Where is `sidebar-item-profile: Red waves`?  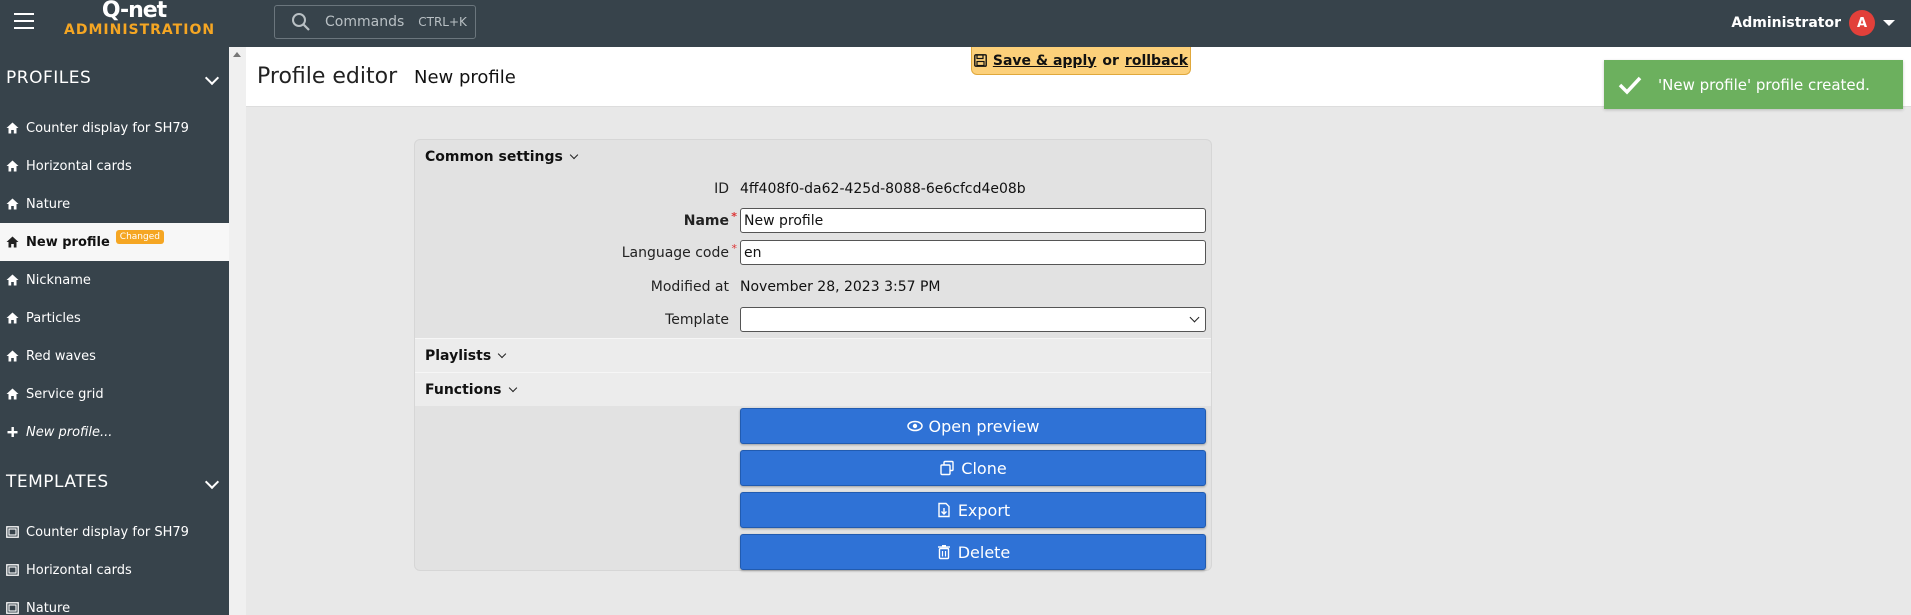
sidebar-item-profile: Red waves is located at coordinates (114, 356).